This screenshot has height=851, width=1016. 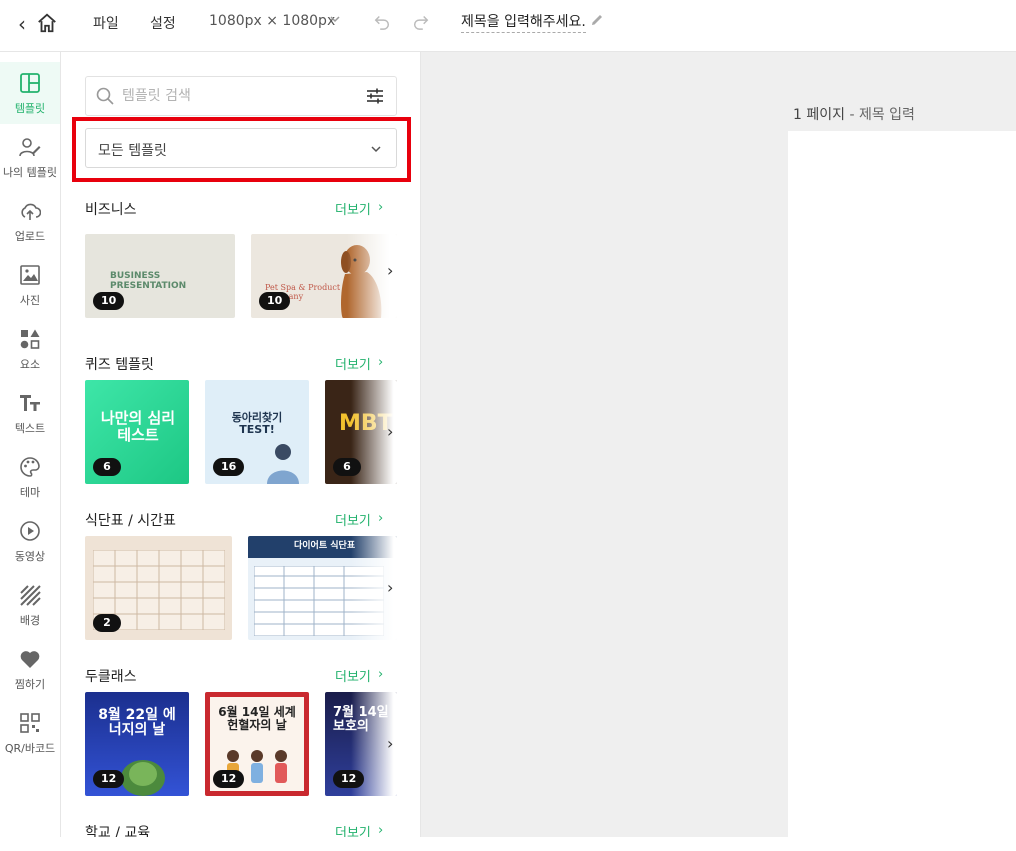 What do you see at coordinates (30, 531) in the screenshot?
I see `video-icon` at bounding box center [30, 531].